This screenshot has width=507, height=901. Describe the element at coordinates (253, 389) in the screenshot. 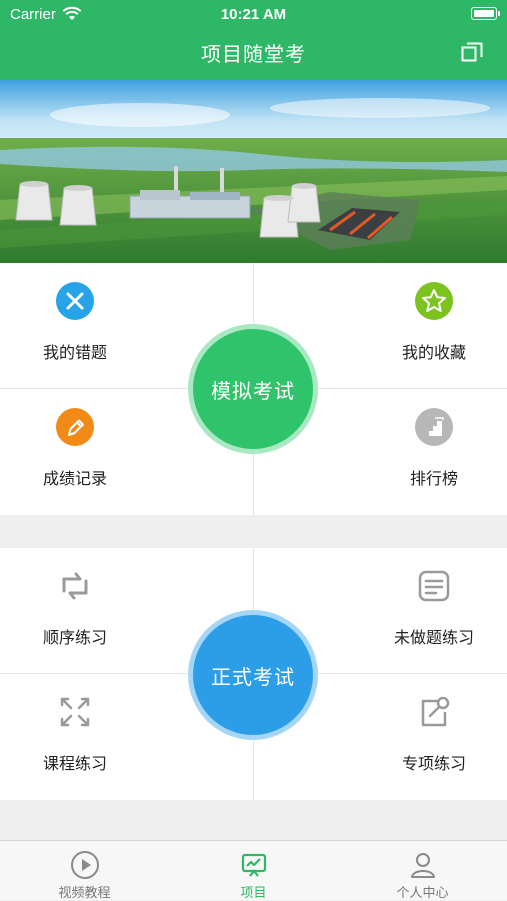

I see `mock-exam-button: 模拟考试` at that location.